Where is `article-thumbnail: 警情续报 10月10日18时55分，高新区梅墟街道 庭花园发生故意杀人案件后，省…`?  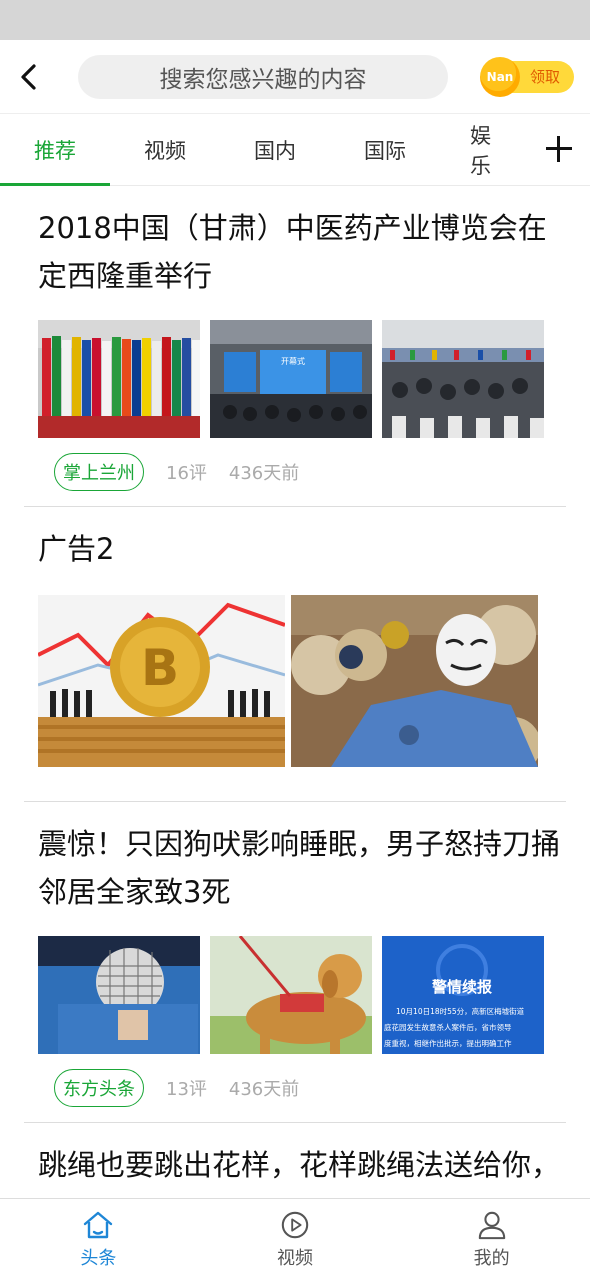
article-thumbnail: 警情续报 10月10日18时55分，高新区梅墟街道 庭花园发生故意杀人案件后，省… is located at coordinates (463, 995).